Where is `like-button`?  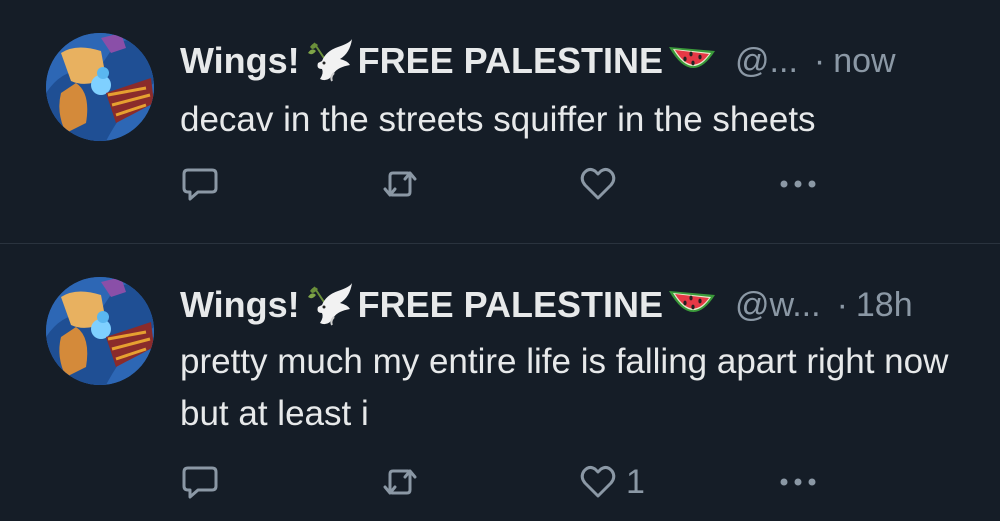
like-button is located at coordinates (602, 184).